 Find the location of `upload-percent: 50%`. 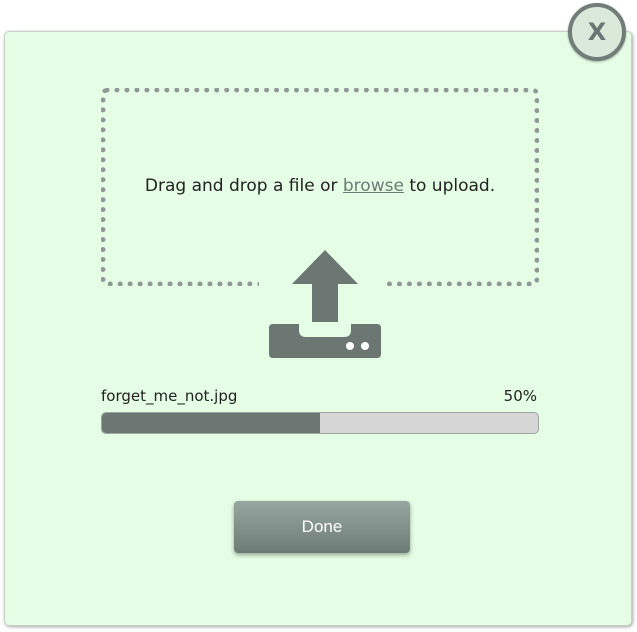

upload-percent: 50% is located at coordinates (520, 396).